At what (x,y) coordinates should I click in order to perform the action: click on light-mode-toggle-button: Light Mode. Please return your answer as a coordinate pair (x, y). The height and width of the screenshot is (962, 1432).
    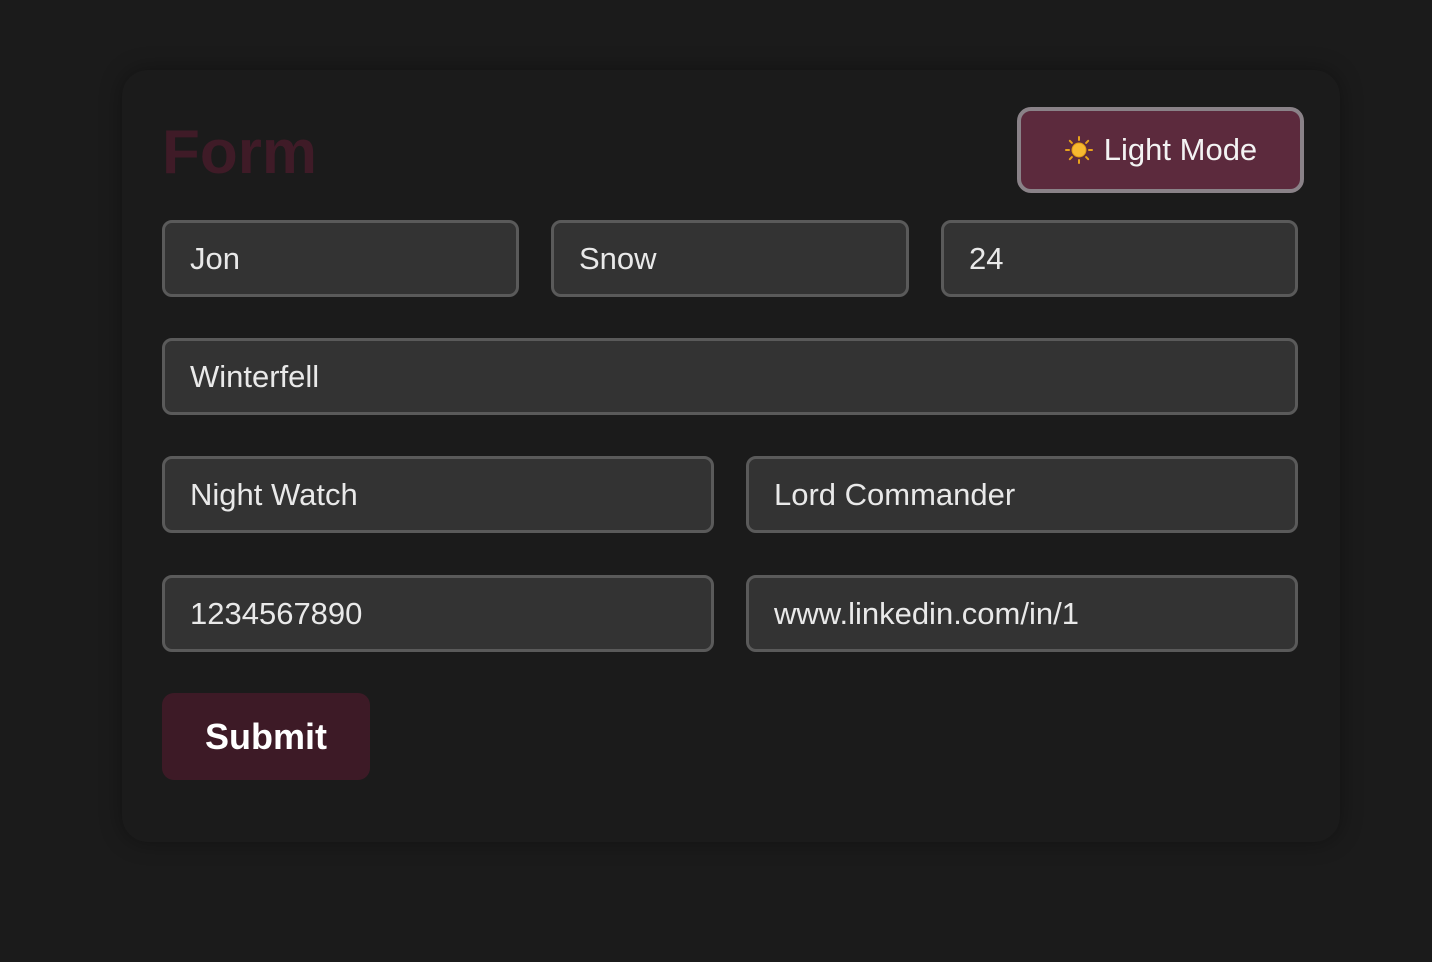
    Looking at the image, I should click on (1160, 150).